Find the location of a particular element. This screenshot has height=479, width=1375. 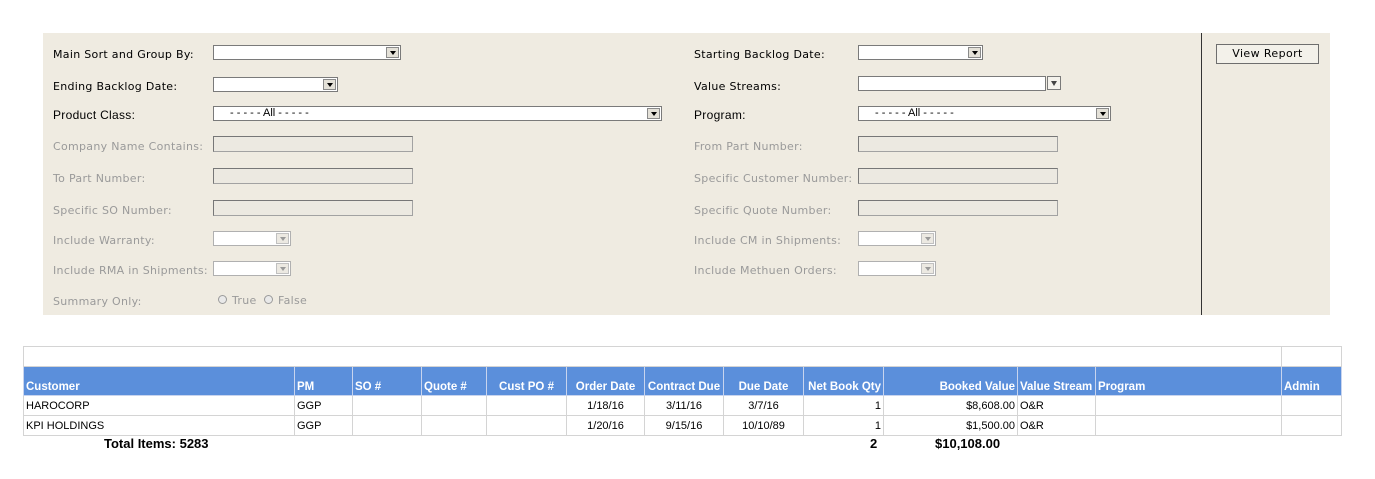

column-header: Customer is located at coordinates (159, 381).